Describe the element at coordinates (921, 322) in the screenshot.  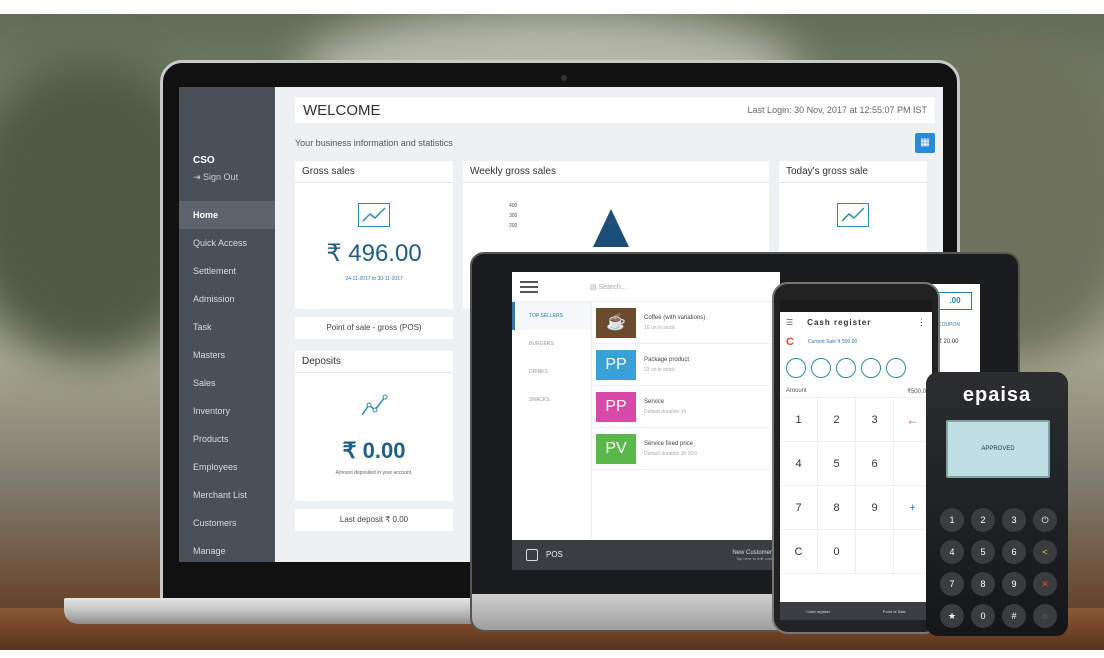
I see `more-icon: ⋮` at that location.